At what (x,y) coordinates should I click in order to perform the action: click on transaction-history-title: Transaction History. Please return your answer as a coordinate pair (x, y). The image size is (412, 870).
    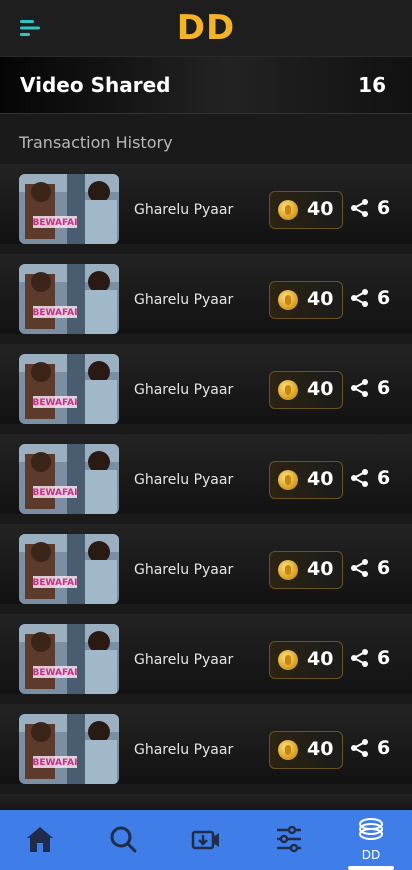
    Looking at the image, I should click on (96, 142).